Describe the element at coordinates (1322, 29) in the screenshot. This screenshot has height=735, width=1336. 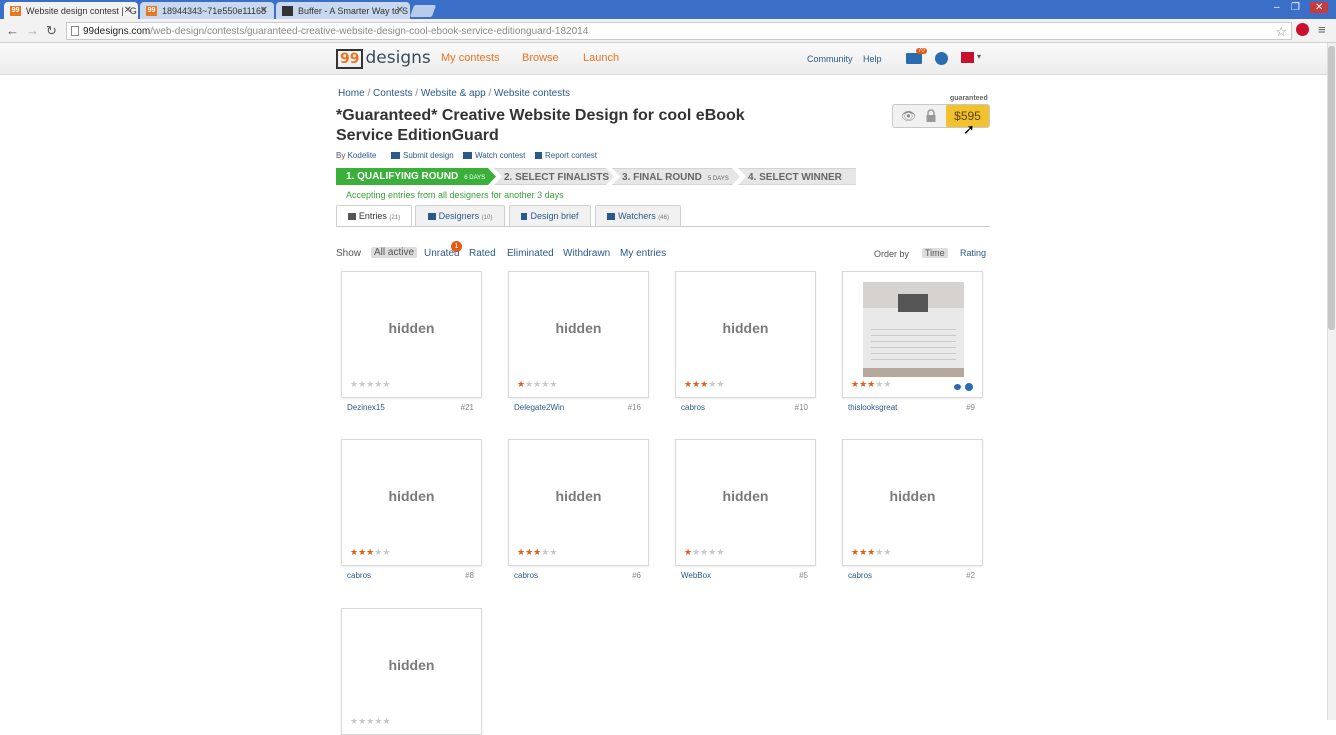
I see `menu-icon: ≡` at that location.